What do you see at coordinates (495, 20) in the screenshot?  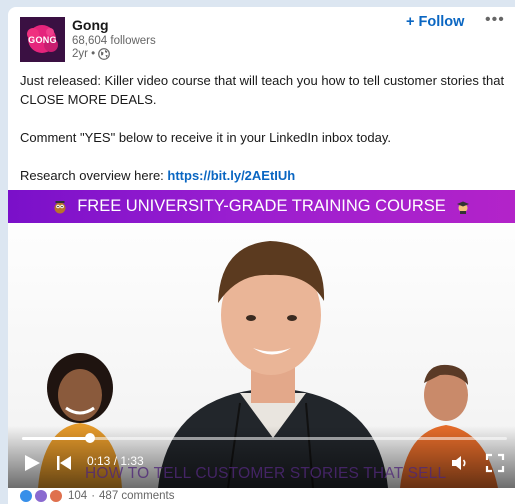 I see `more-options-button: •••` at bounding box center [495, 20].